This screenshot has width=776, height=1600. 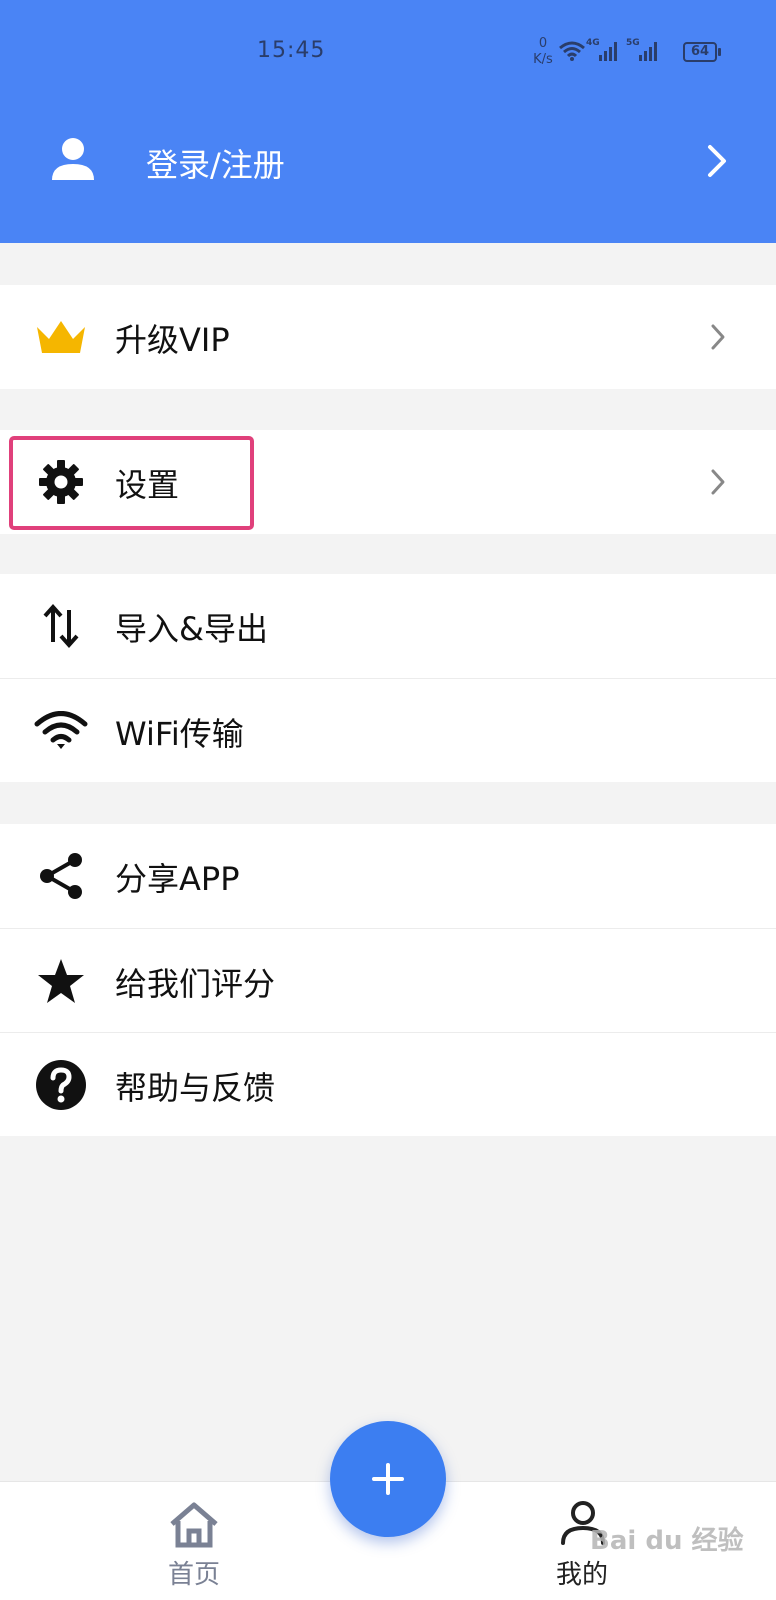 I want to click on menu-item-label: 导入&导出, so click(x=191, y=629).